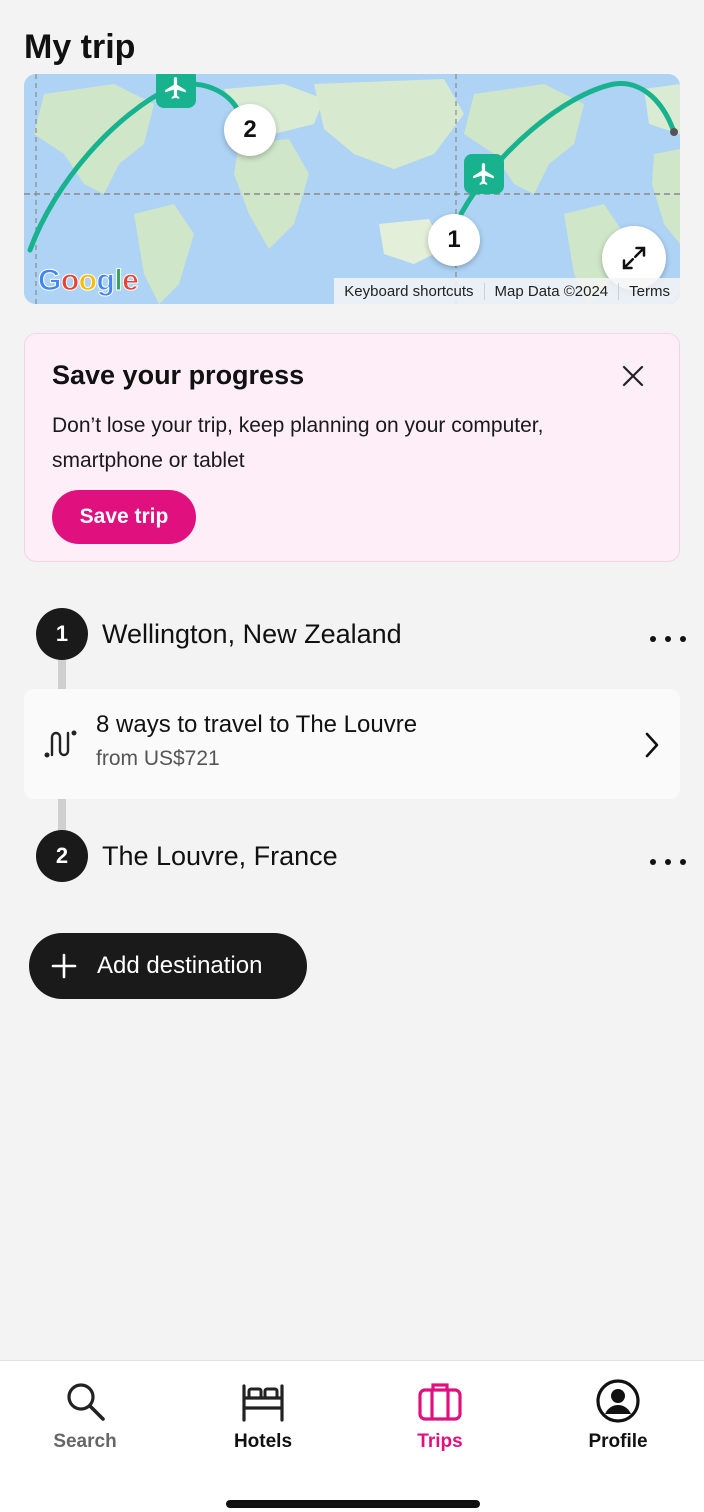  Describe the element at coordinates (440, 1401) in the screenshot. I see `suitcase-icon` at that location.